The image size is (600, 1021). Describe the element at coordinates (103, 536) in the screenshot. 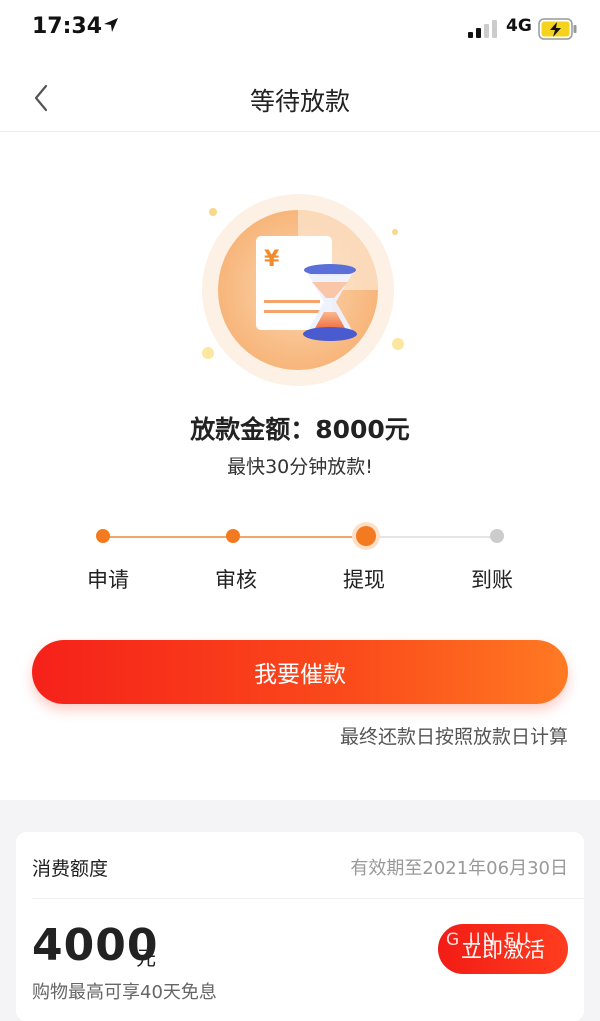

I see `step-dot-apply` at that location.